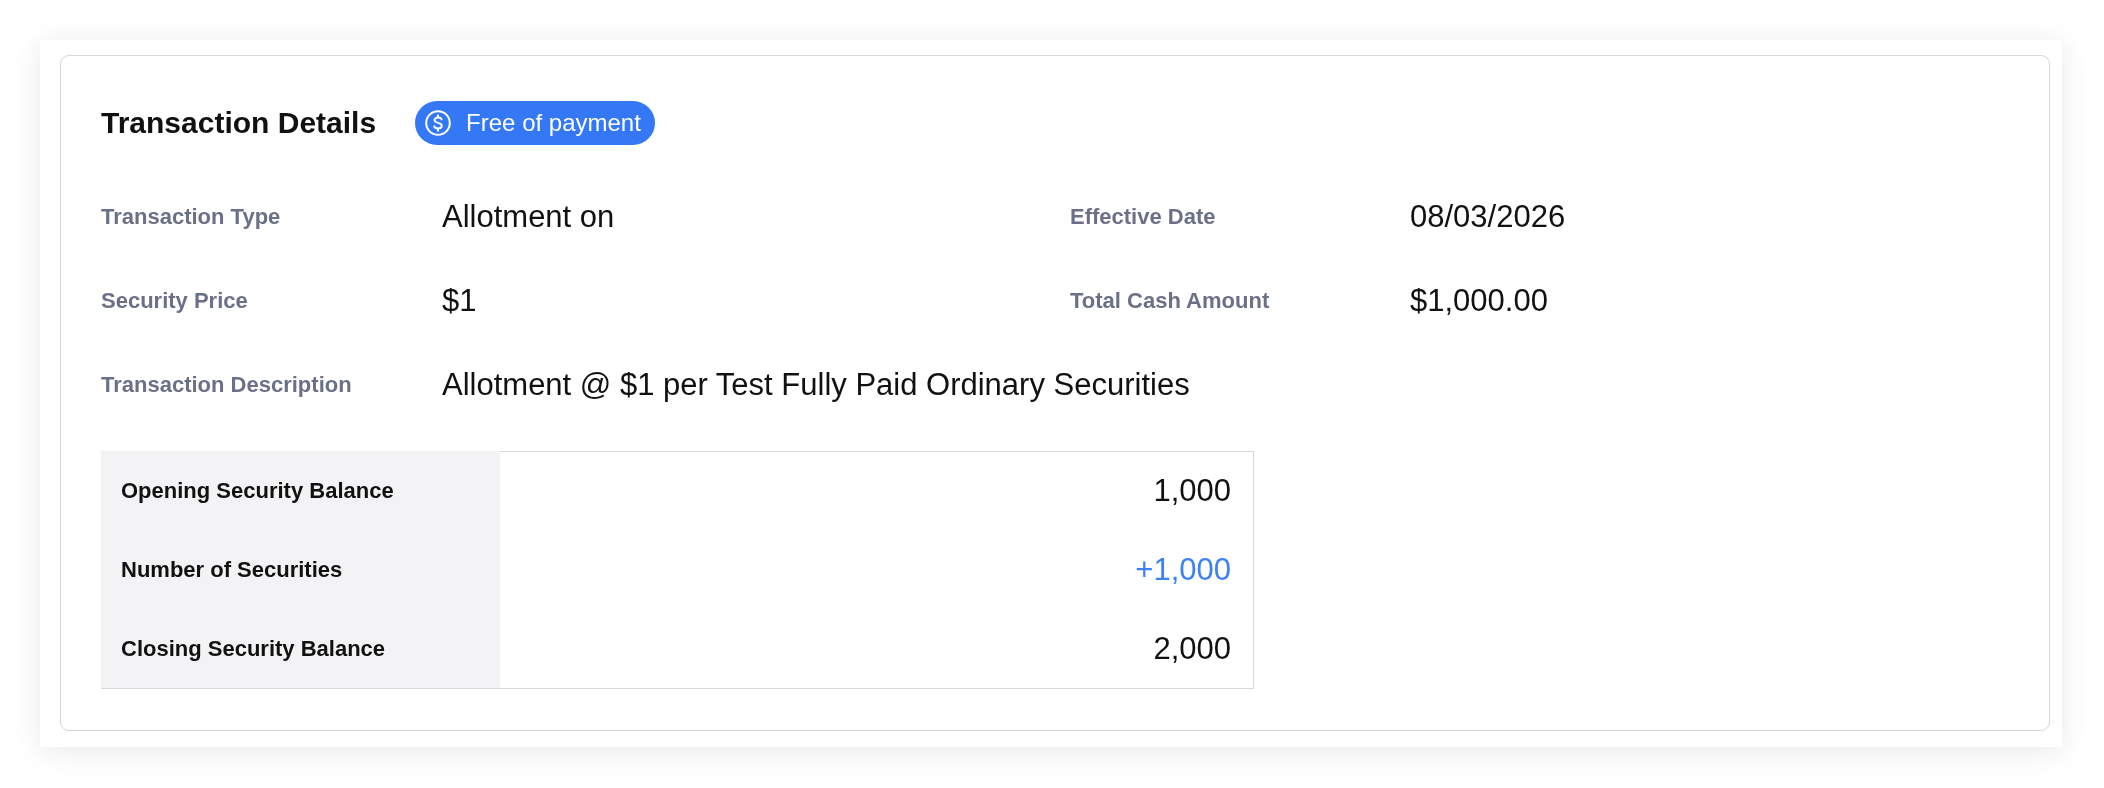  What do you see at coordinates (460, 301) in the screenshot?
I see `field-value: $1` at bounding box center [460, 301].